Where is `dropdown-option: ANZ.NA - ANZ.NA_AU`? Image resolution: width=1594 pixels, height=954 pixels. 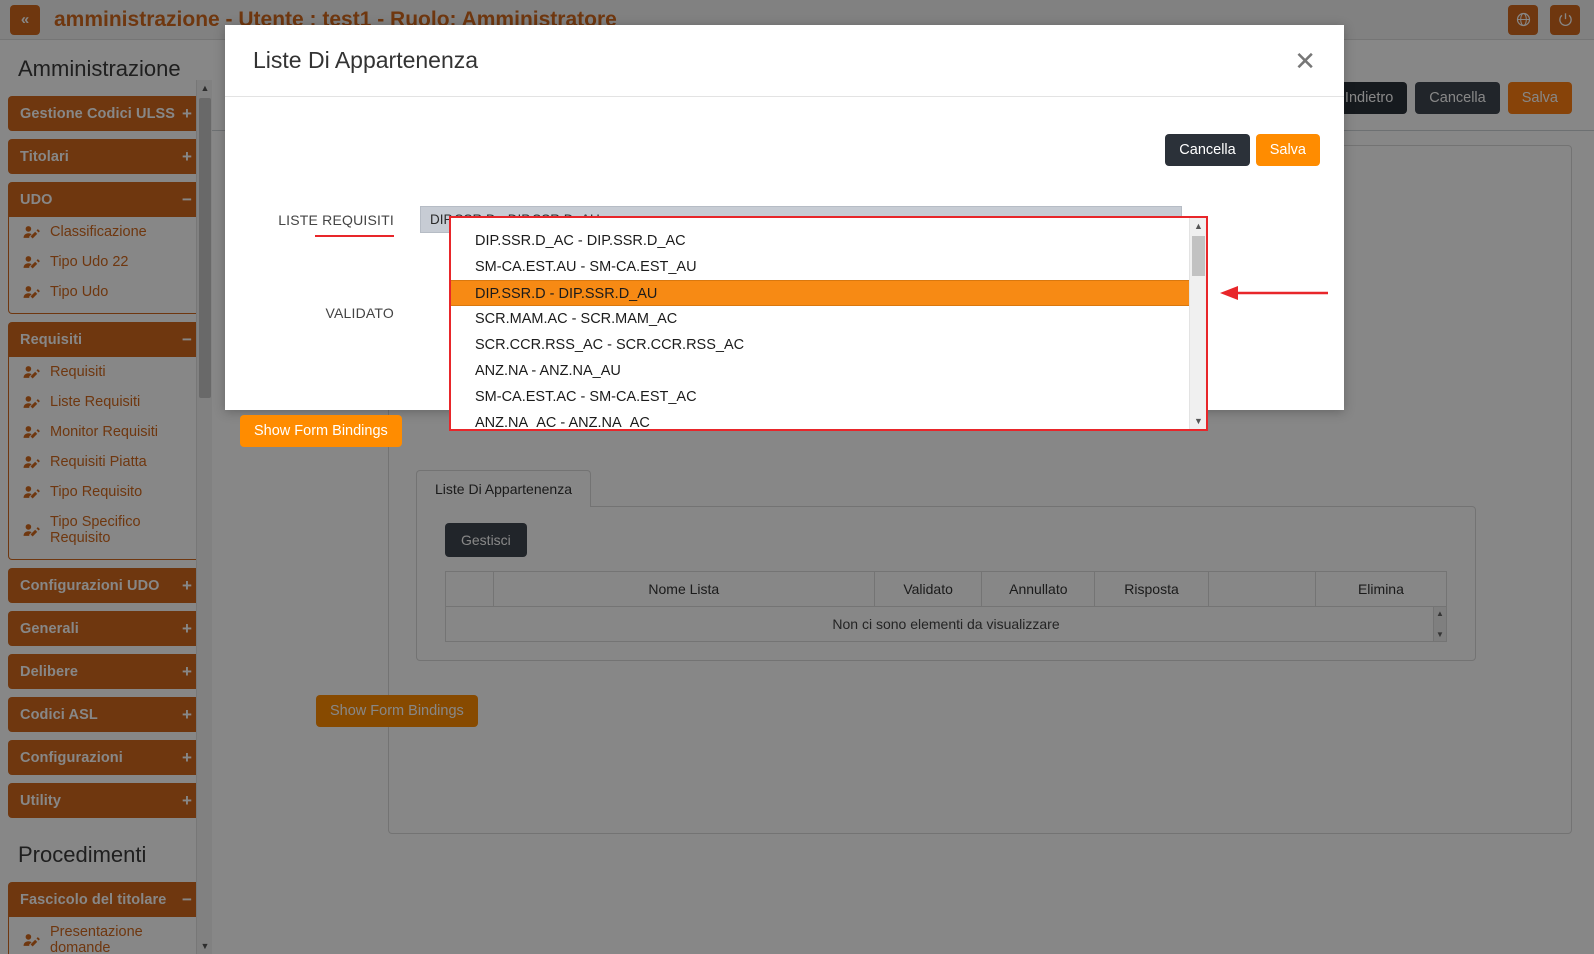 dropdown-option: ANZ.NA - ANZ.NA_AU is located at coordinates (820, 371).